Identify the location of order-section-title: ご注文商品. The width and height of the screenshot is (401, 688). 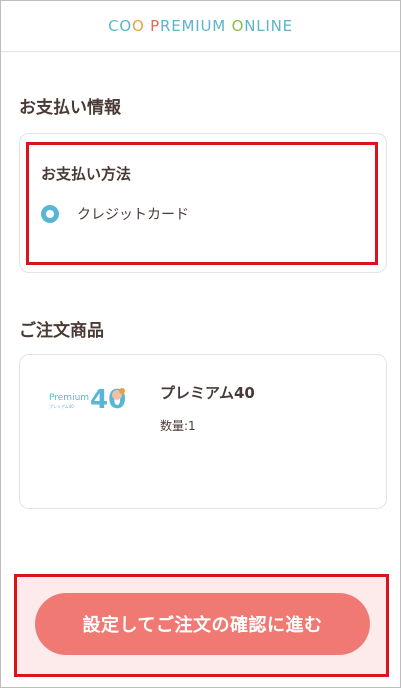
(61, 331).